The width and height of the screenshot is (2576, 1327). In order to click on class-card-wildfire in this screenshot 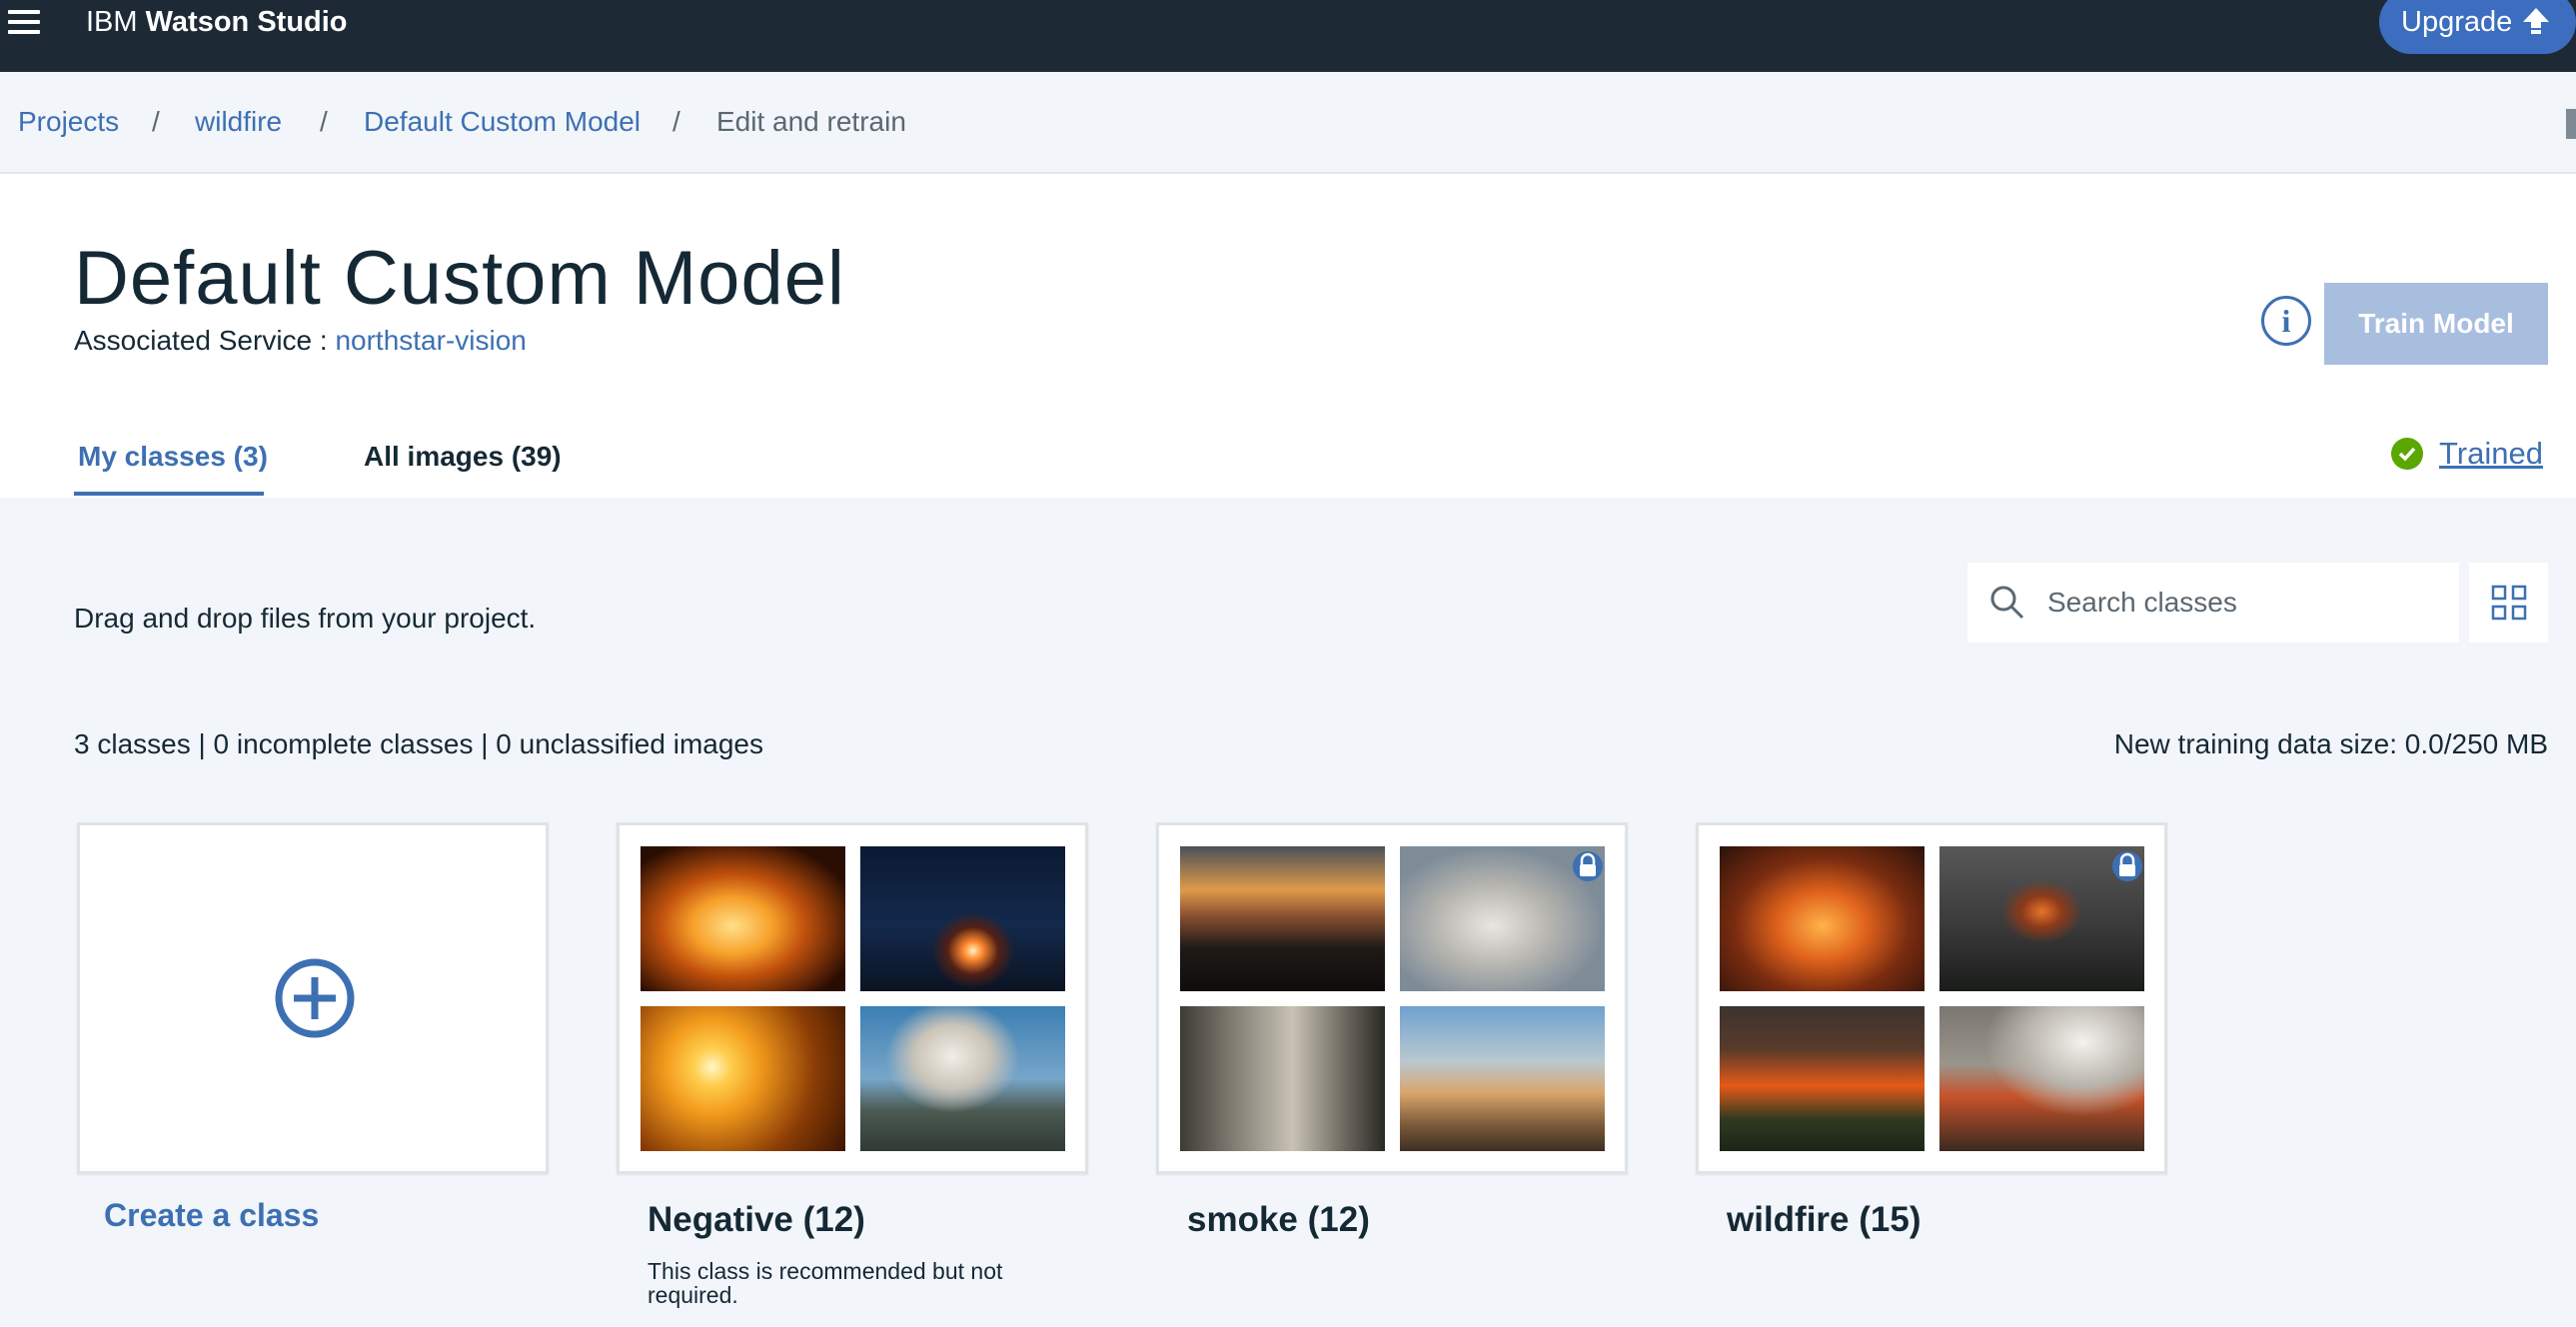, I will do `click(1931, 998)`.